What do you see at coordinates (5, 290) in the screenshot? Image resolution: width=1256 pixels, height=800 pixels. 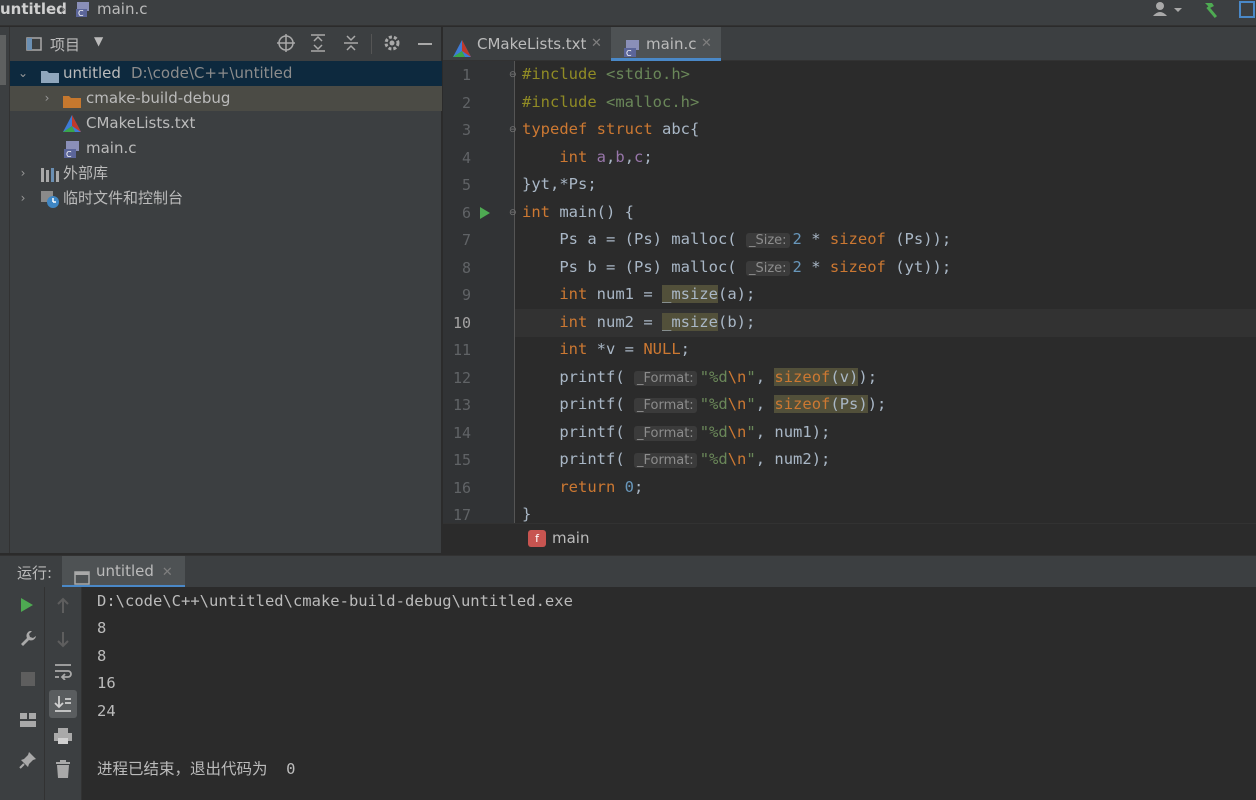 I see `left-tool-strip` at bounding box center [5, 290].